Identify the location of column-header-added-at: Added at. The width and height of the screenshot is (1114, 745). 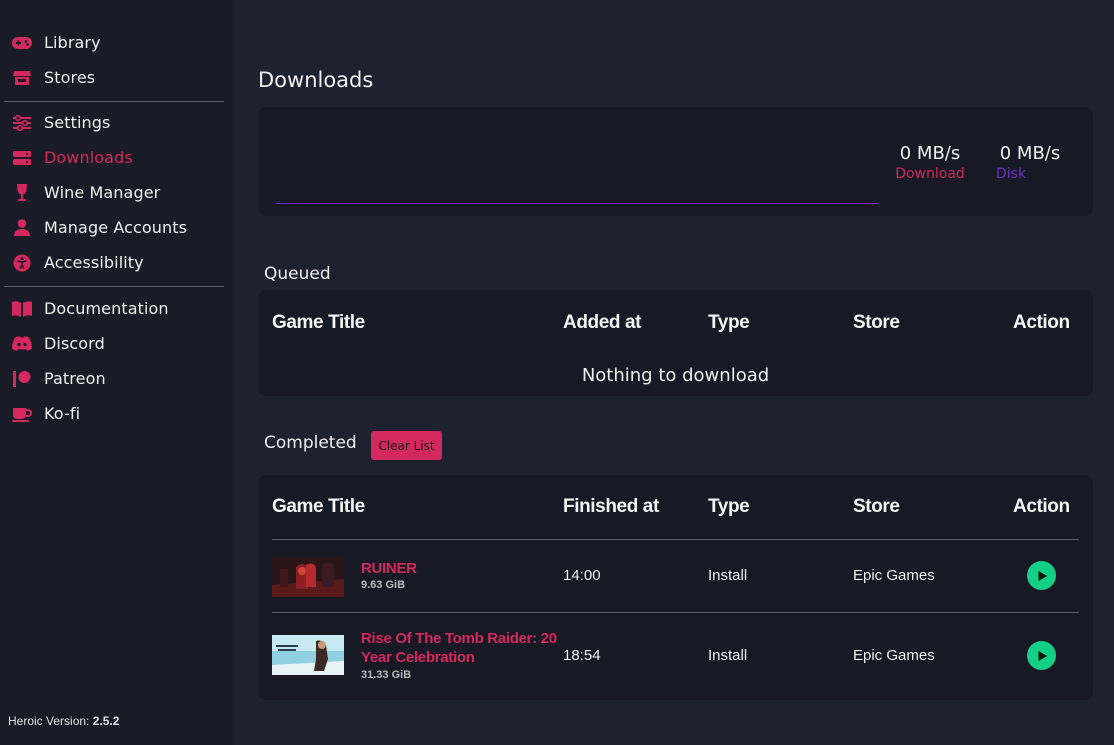
(602, 322).